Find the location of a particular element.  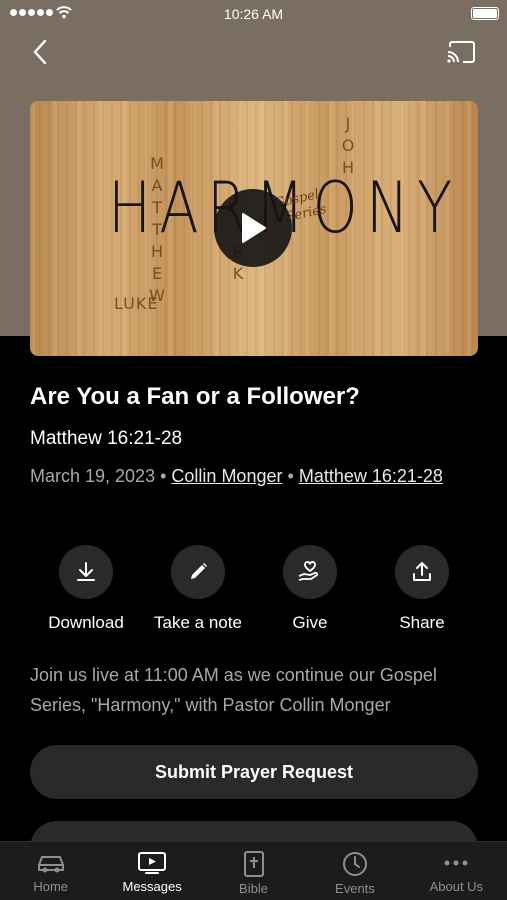

tab-home: Home is located at coordinates (50, 871).